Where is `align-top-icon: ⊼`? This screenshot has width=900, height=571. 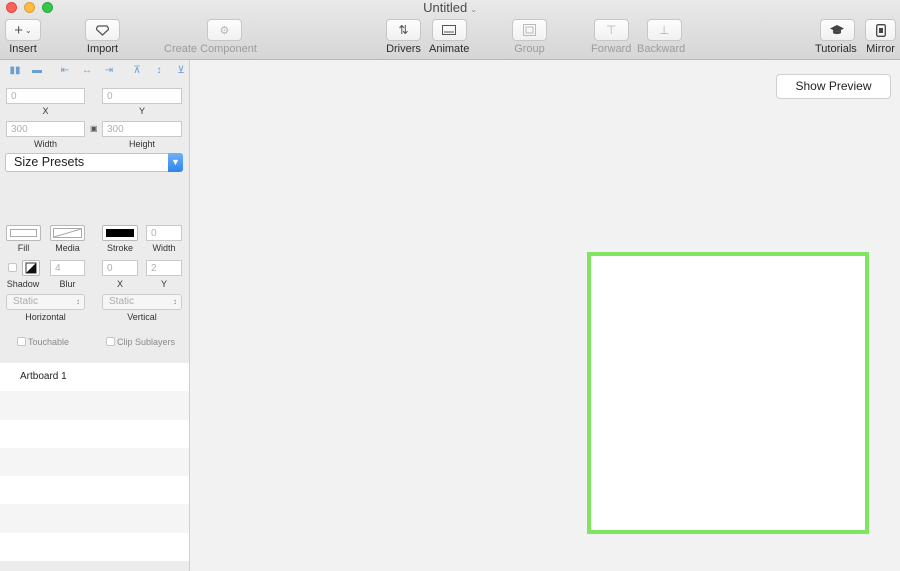
align-top-icon: ⊼ is located at coordinates (137, 70).